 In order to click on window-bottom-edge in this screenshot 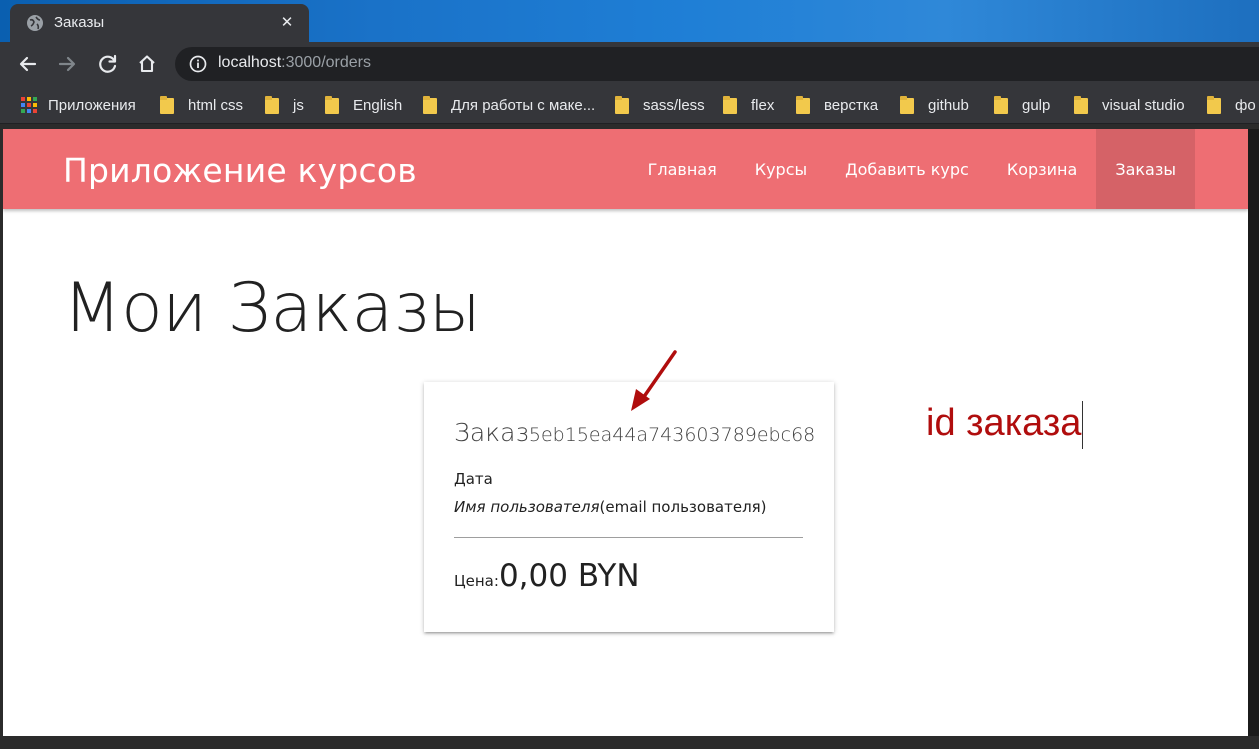, I will do `click(629, 742)`.